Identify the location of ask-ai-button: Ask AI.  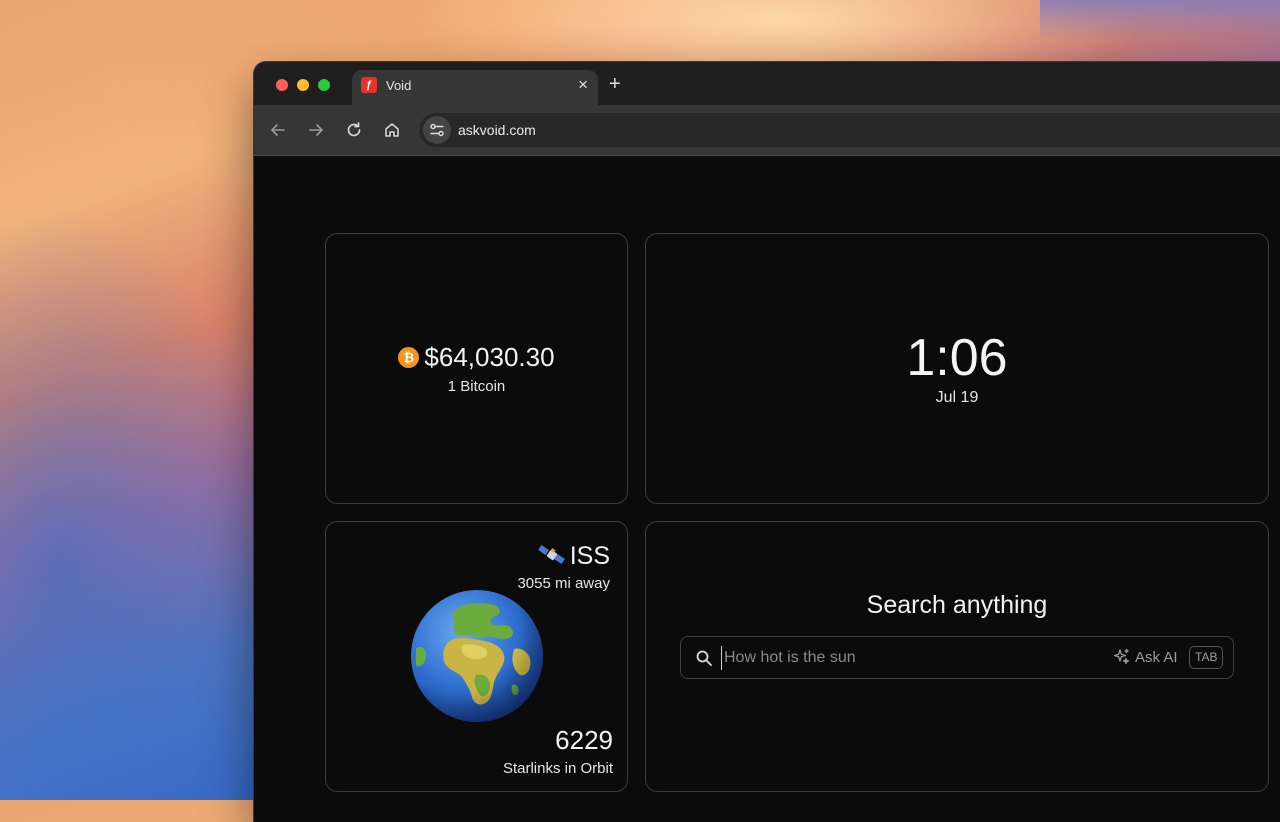
(1145, 657).